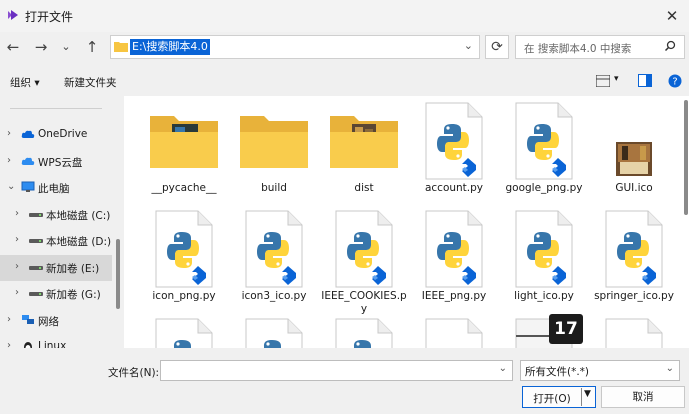 The image size is (689, 414). Describe the element at coordinates (454, 188) in the screenshot. I see `file-name: account.py` at that location.